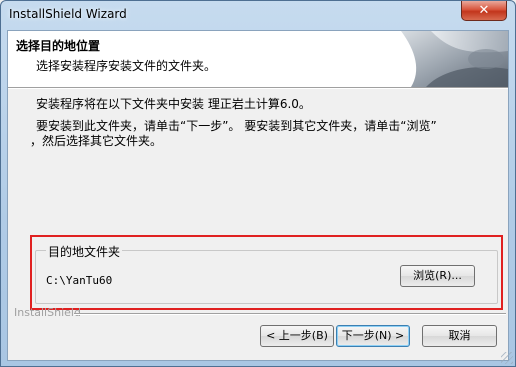 Image resolution: width=516 pixels, height=367 pixels. Describe the element at coordinates (290, 314) in the screenshot. I see `footer-separator` at that location.